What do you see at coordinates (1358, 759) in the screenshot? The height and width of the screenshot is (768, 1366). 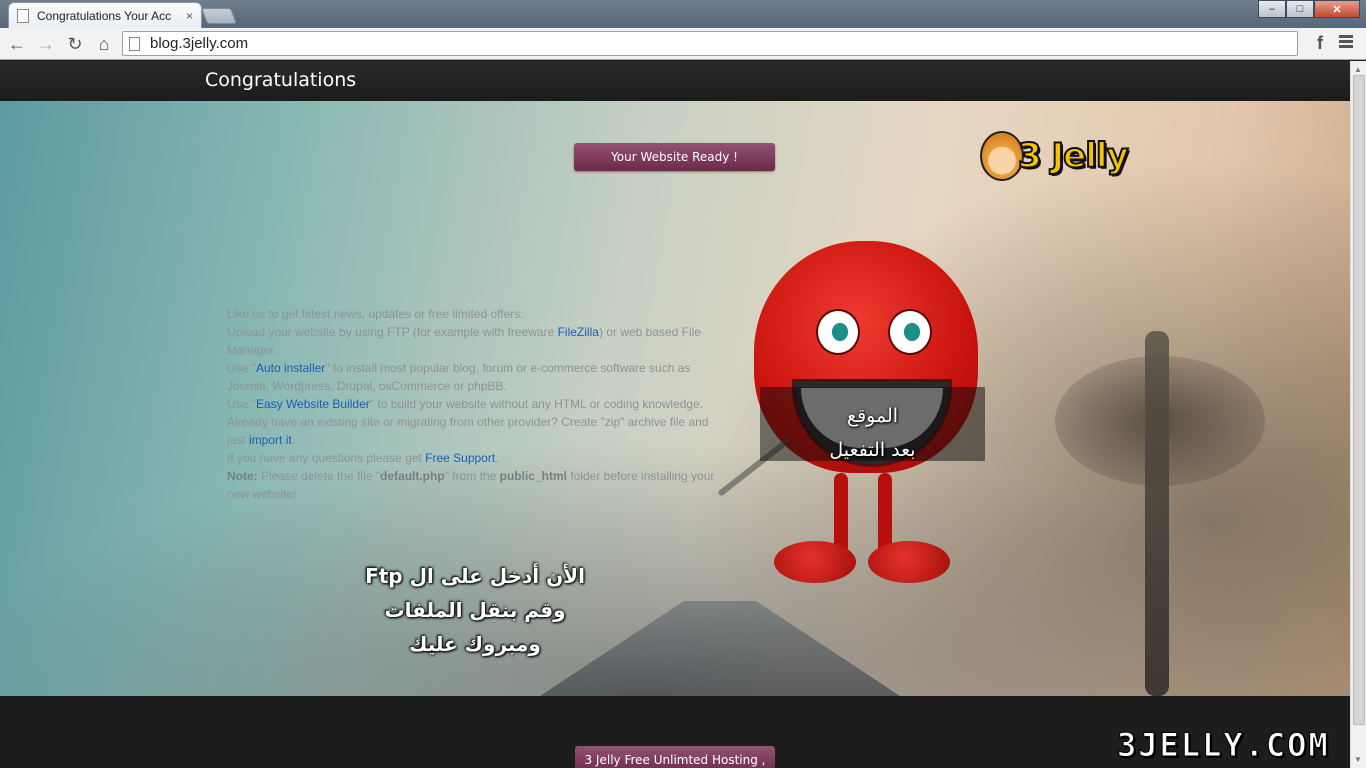 I see `scroll-down-arrow-icon: ▼` at bounding box center [1358, 759].